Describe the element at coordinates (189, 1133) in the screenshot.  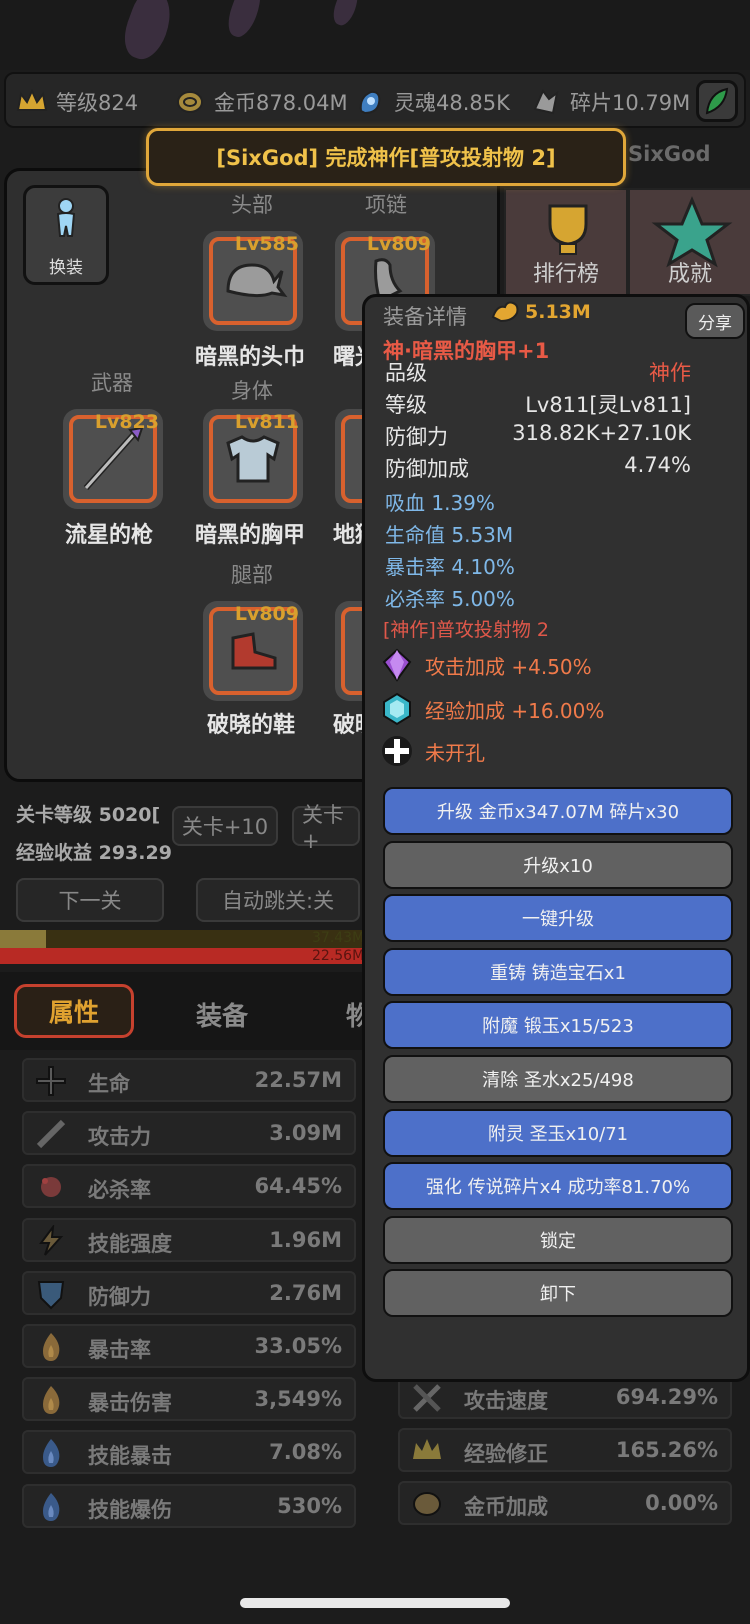
I see `attribute-row: 攻击力 3.09M` at that location.